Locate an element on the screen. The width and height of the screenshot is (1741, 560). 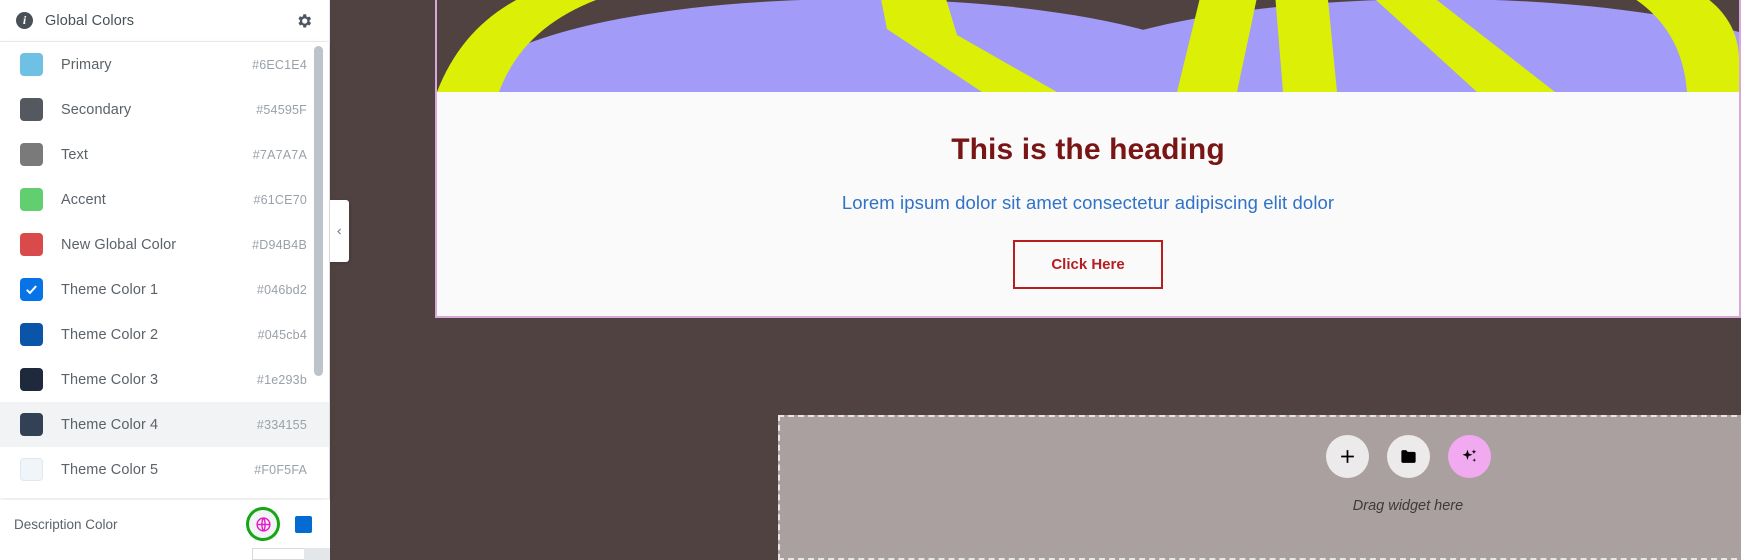
color-list-item: Theme Color 3 #1e293b is located at coordinates (164, 379).